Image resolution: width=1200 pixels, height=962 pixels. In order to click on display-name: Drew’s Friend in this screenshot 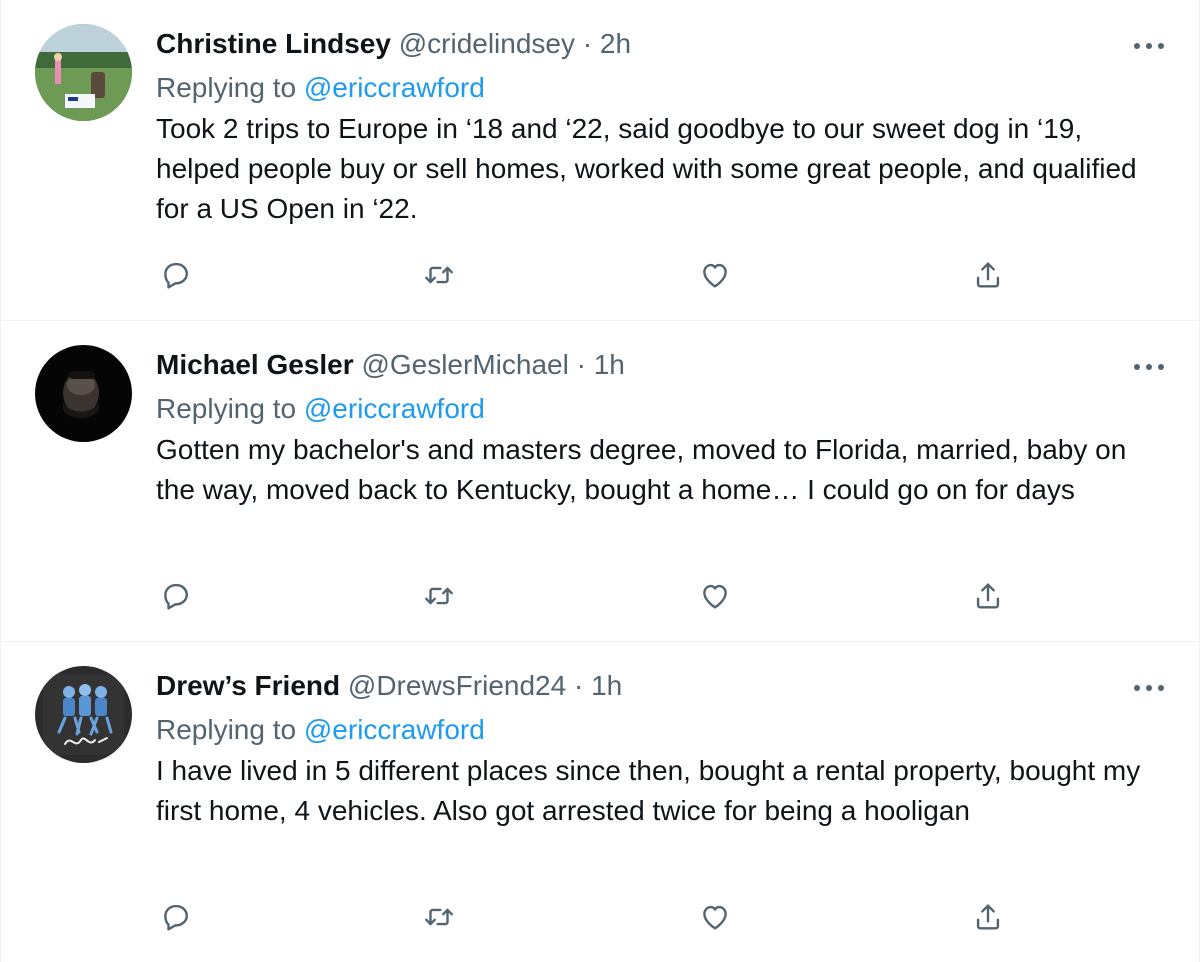, I will do `click(248, 685)`.